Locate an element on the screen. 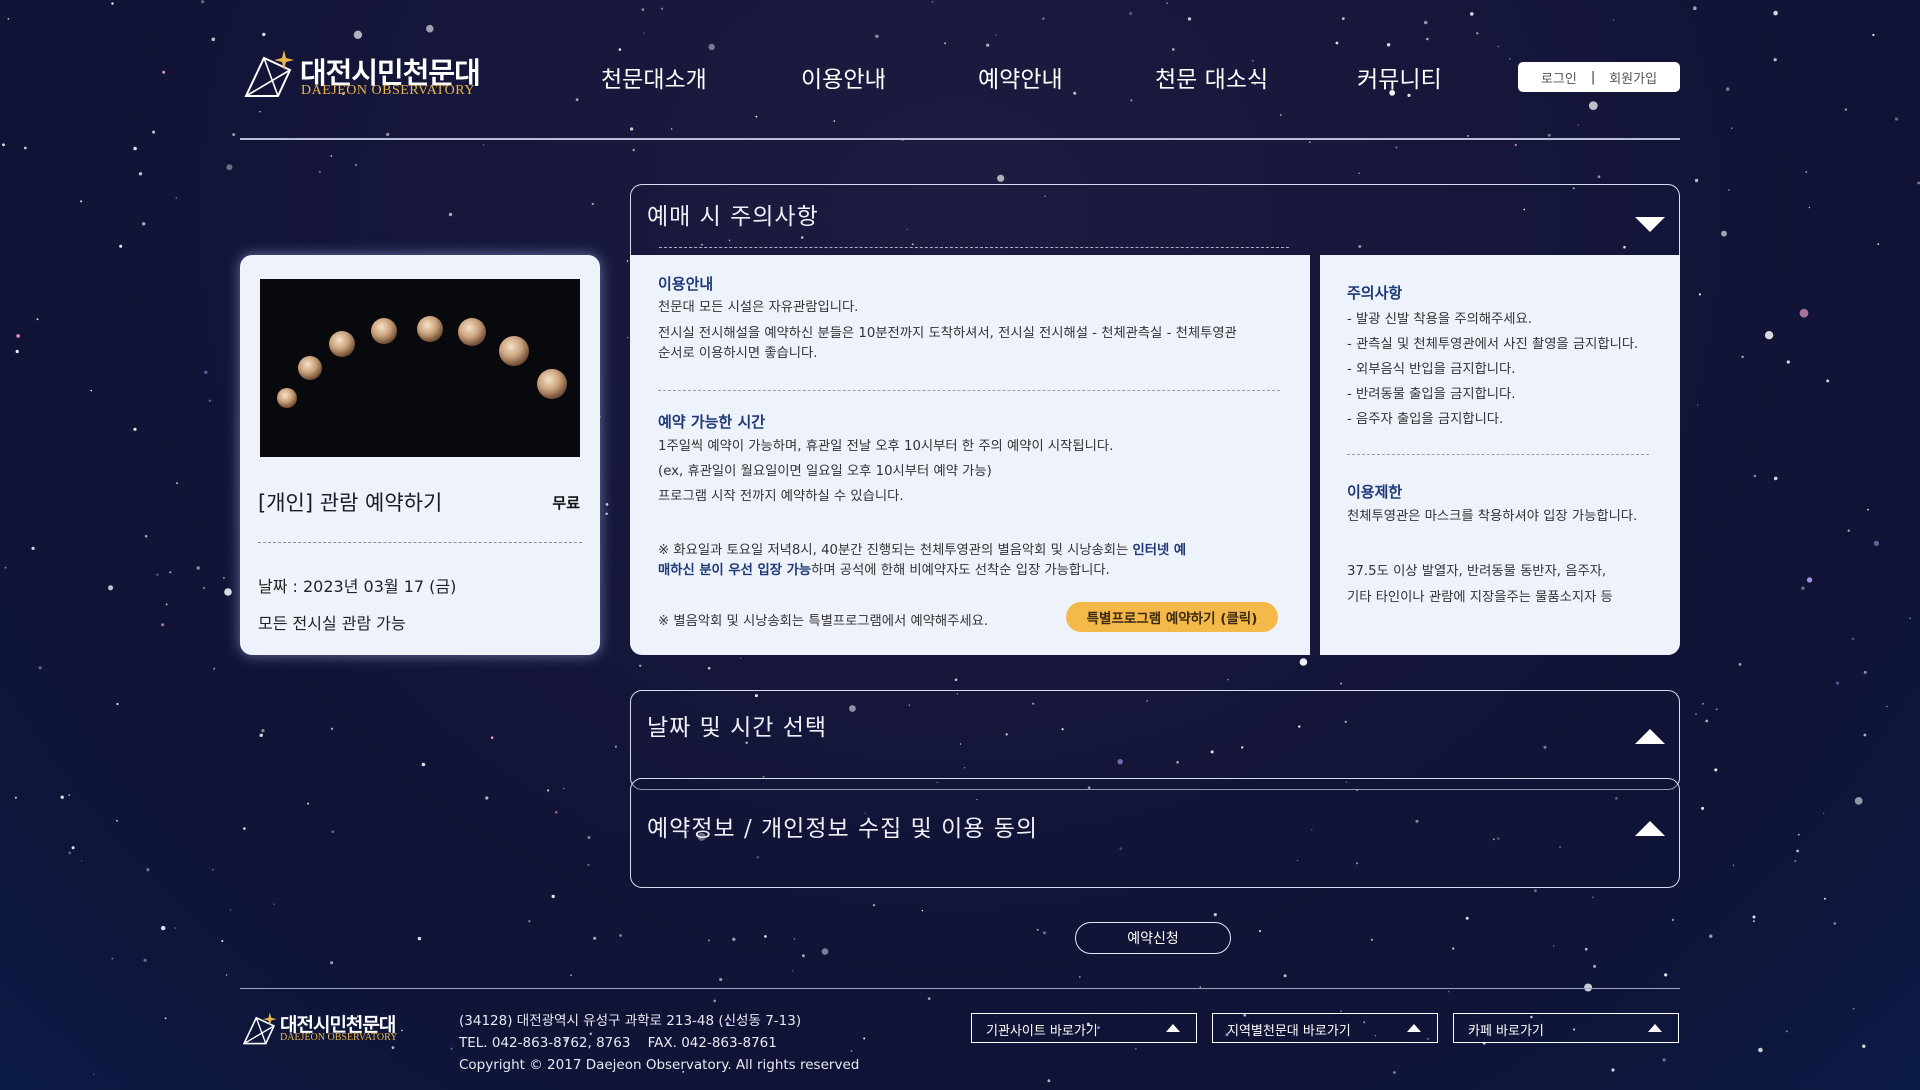 The width and height of the screenshot is (1920, 1090). consent-accordion-title: 예약정보 / 개인정보 수집 및 이용 동의 is located at coordinates (842, 826).